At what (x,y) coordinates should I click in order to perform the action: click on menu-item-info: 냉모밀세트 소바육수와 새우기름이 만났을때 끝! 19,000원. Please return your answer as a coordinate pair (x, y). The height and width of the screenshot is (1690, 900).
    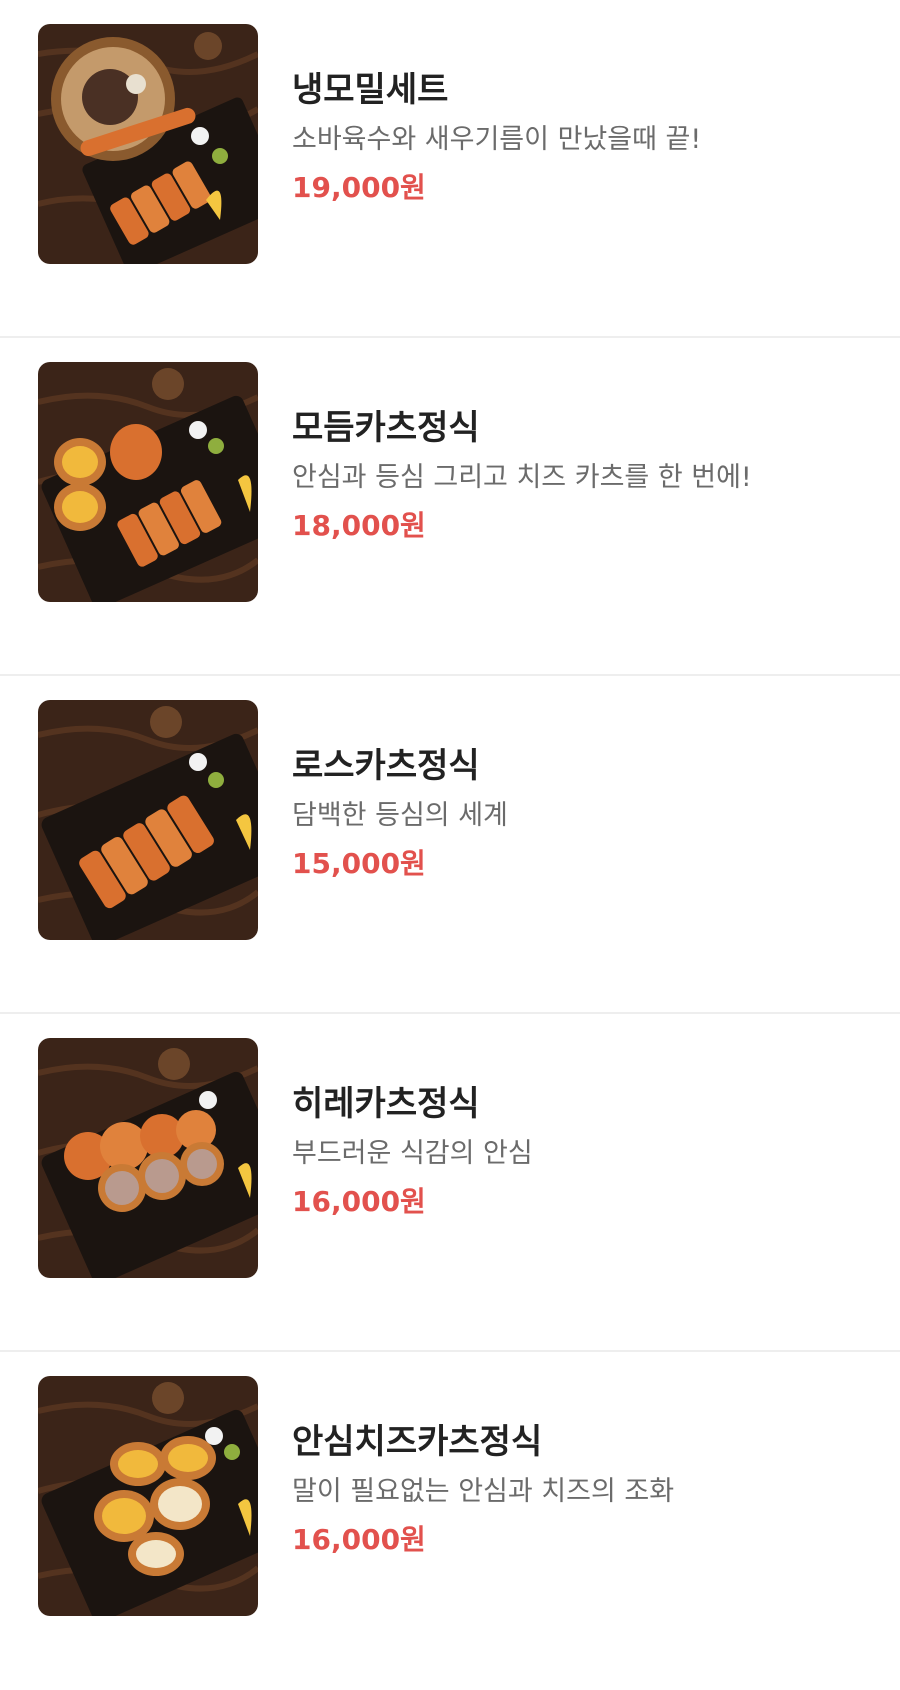
    Looking at the image, I should click on (586, 137).